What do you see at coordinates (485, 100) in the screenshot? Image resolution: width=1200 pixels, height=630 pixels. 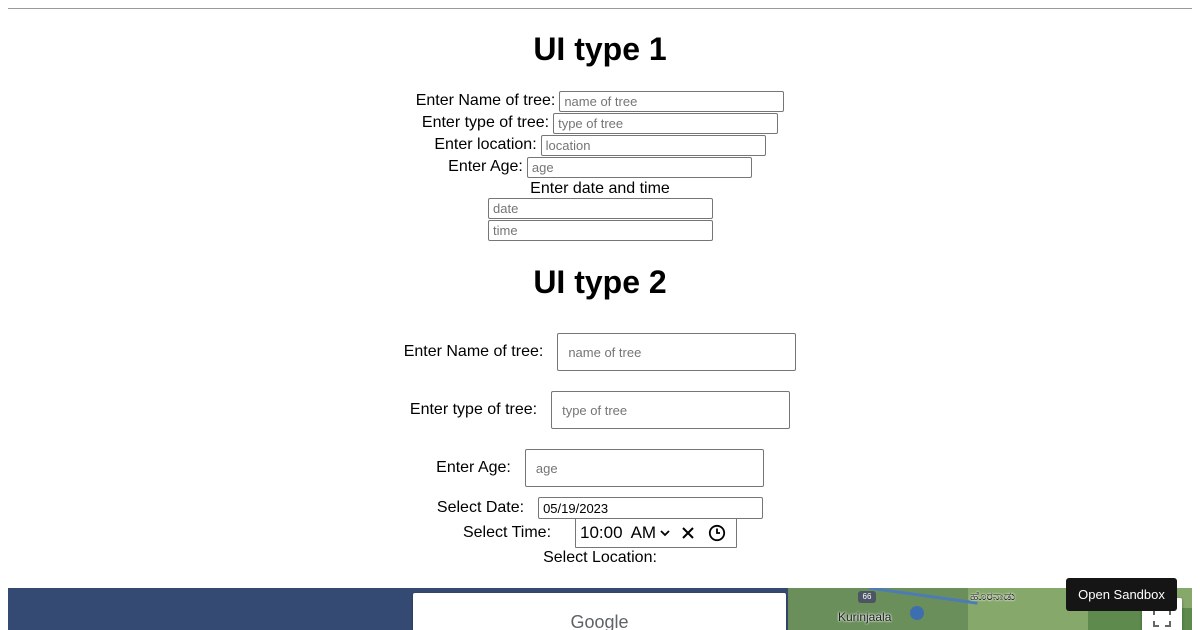 I see `ui1-name-label: Enter Name of tree:` at bounding box center [485, 100].